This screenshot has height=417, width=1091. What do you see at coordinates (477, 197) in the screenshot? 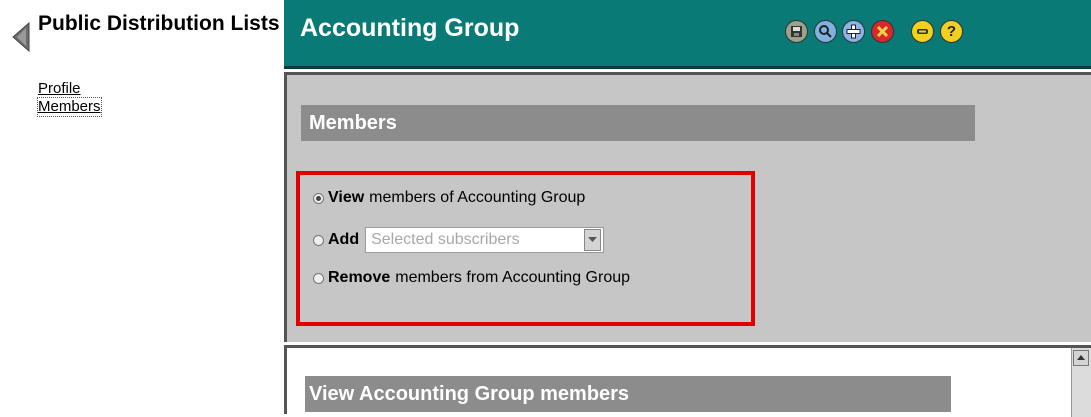
I see `view-option-text: members of Accounting Group` at bounding box center [477, 197].